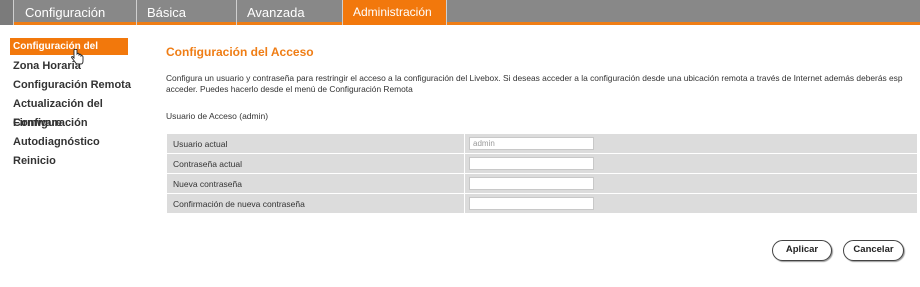  I want to click on current-password-field, so click(531, 163).